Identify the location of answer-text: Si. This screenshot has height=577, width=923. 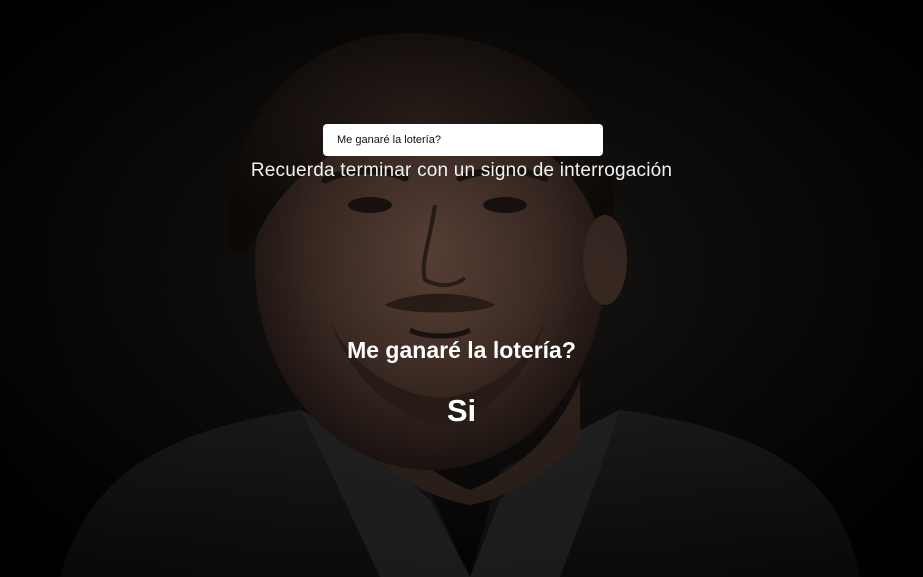
(461, 410).